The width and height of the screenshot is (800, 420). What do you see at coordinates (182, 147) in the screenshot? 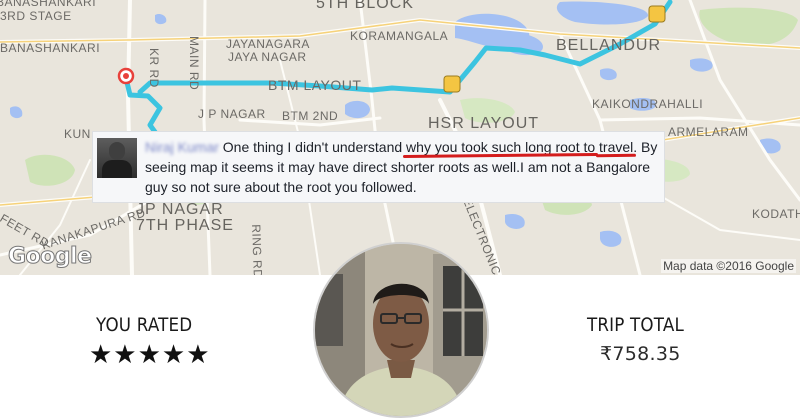
I see `commenter-name-link: Niraj Kumar` at bounding box center [182, 147].